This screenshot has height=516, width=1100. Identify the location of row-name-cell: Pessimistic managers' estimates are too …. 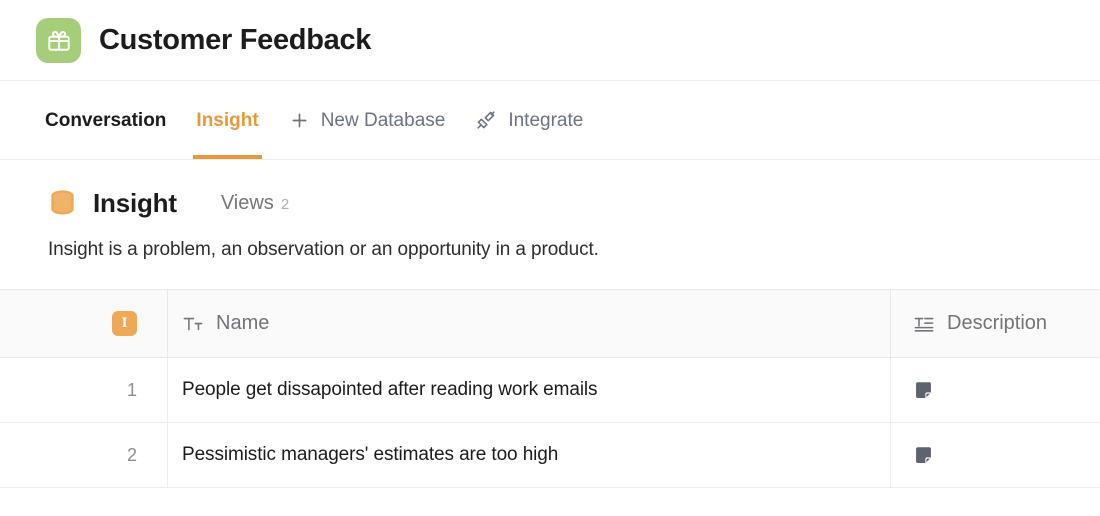
(529, 455).